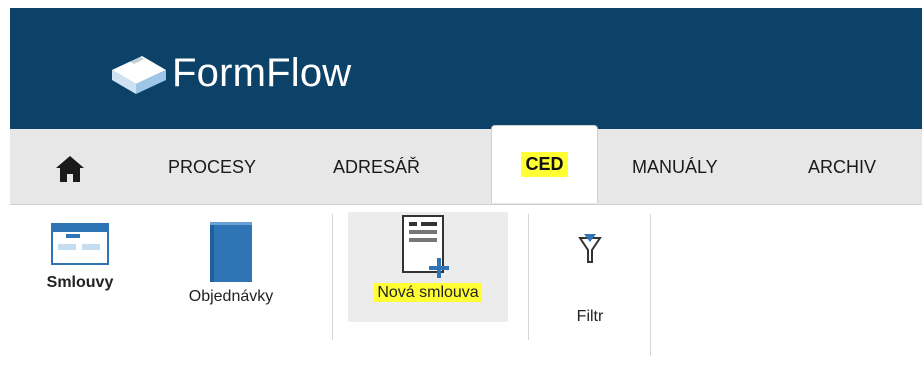 The height and width of the screenshot is (367, 922). I want to click on tab-label: PROCESY, so click(212, 166).